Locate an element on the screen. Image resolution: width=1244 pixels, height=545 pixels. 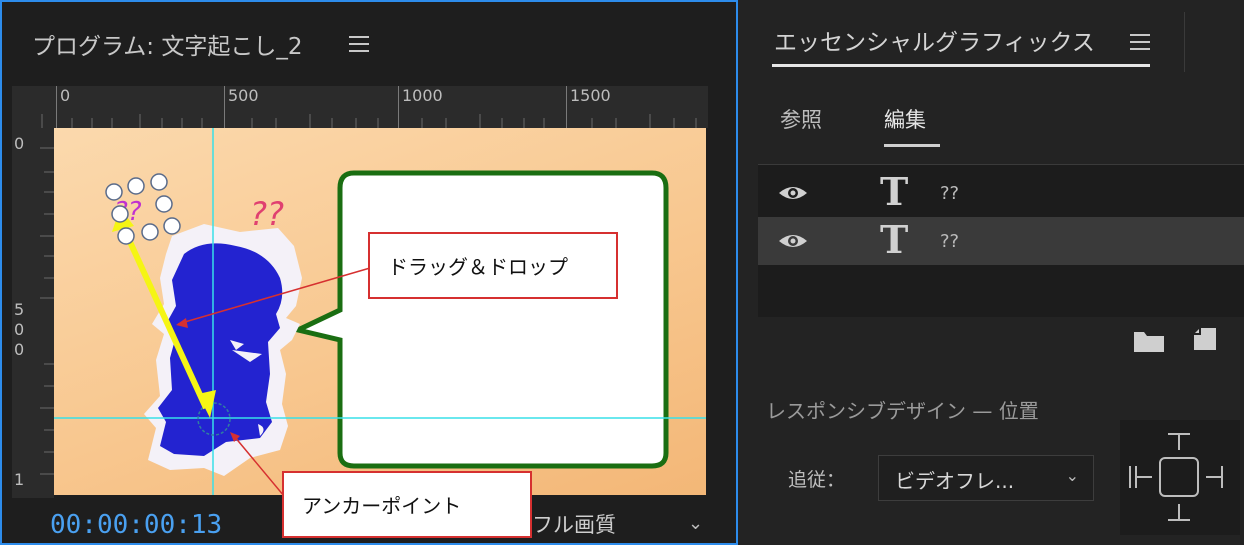
horizontal-ruler: 0 500 1000 1500 is located at coordinates (360, 107).